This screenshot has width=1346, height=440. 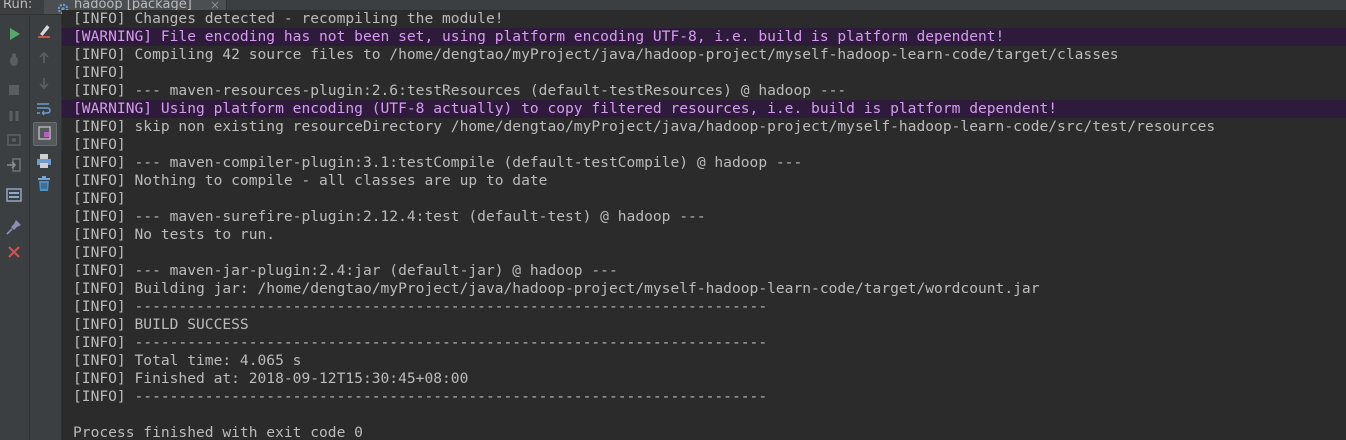 I want to click on up-arrow-icon, so click(x=44, y=58).